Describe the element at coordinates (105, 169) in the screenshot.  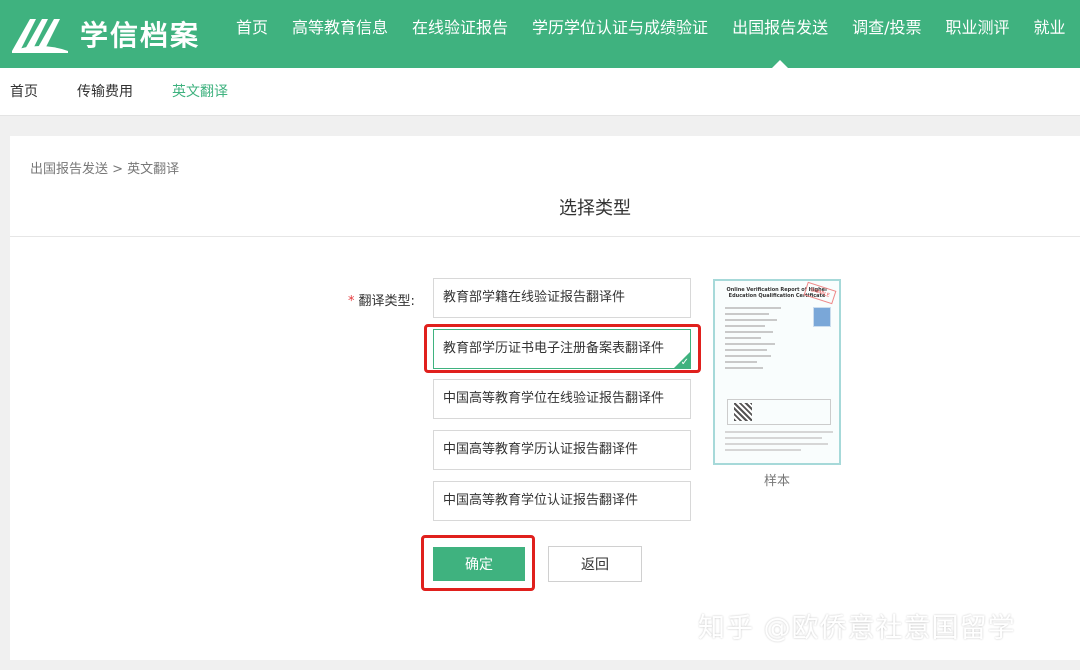
I see `breadcrumb: 出国报告发送 > 英文翻译` at that location.